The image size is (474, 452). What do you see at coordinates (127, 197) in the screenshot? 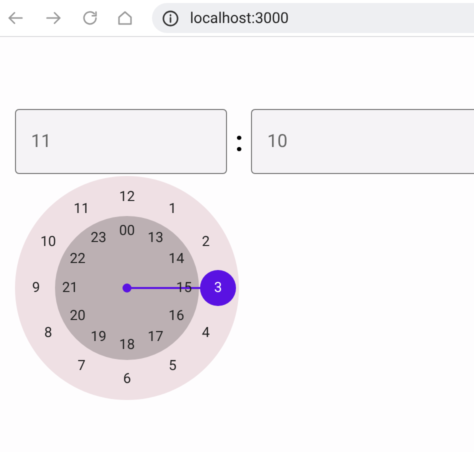
I see `clock-number: 12` at bounding box center [127, 197].